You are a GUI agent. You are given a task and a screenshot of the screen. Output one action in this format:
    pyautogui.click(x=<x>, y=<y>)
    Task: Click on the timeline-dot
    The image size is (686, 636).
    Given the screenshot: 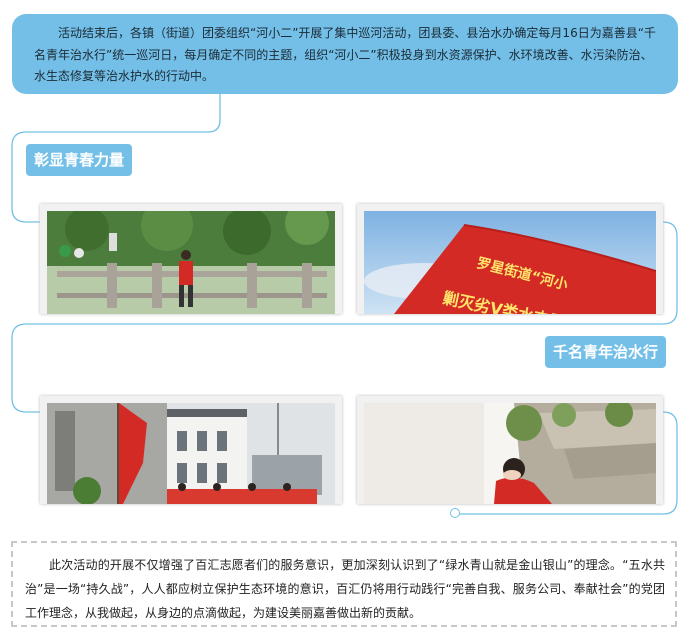 What is the action you would take?
    pyautogui.click(x=455, y=513)
    